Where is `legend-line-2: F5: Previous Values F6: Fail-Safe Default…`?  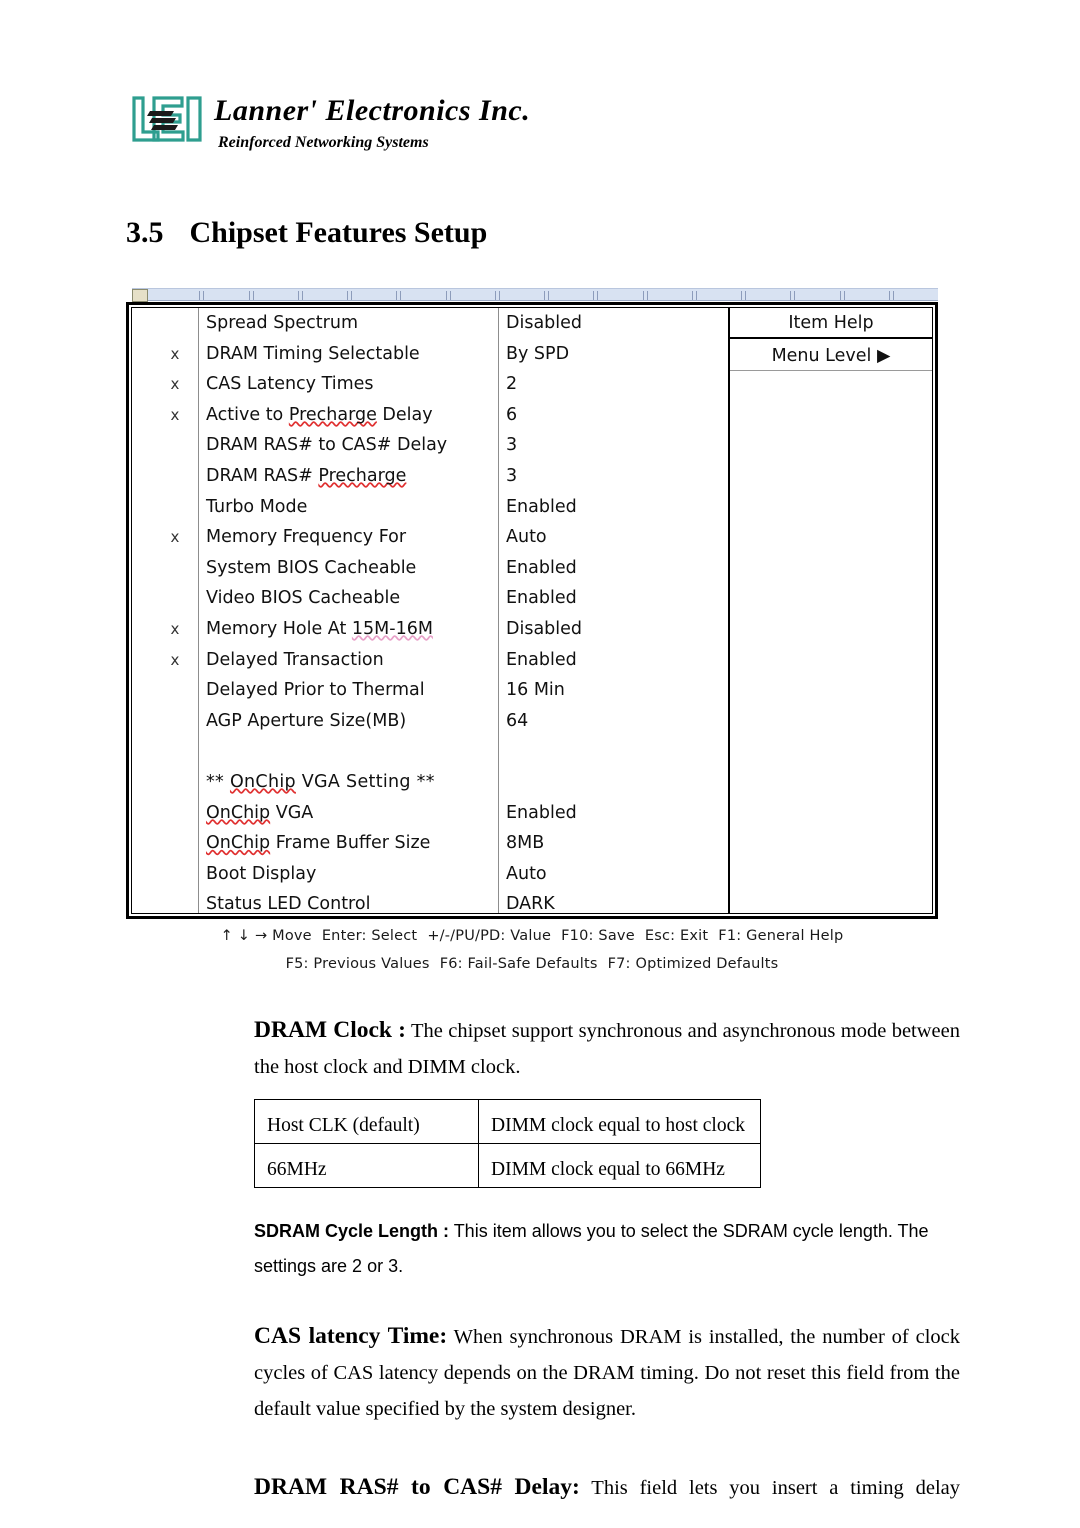 legend-line-2: F5: Previous Values F6: Fail-Safe Default… is located at coordinates (532, 964).